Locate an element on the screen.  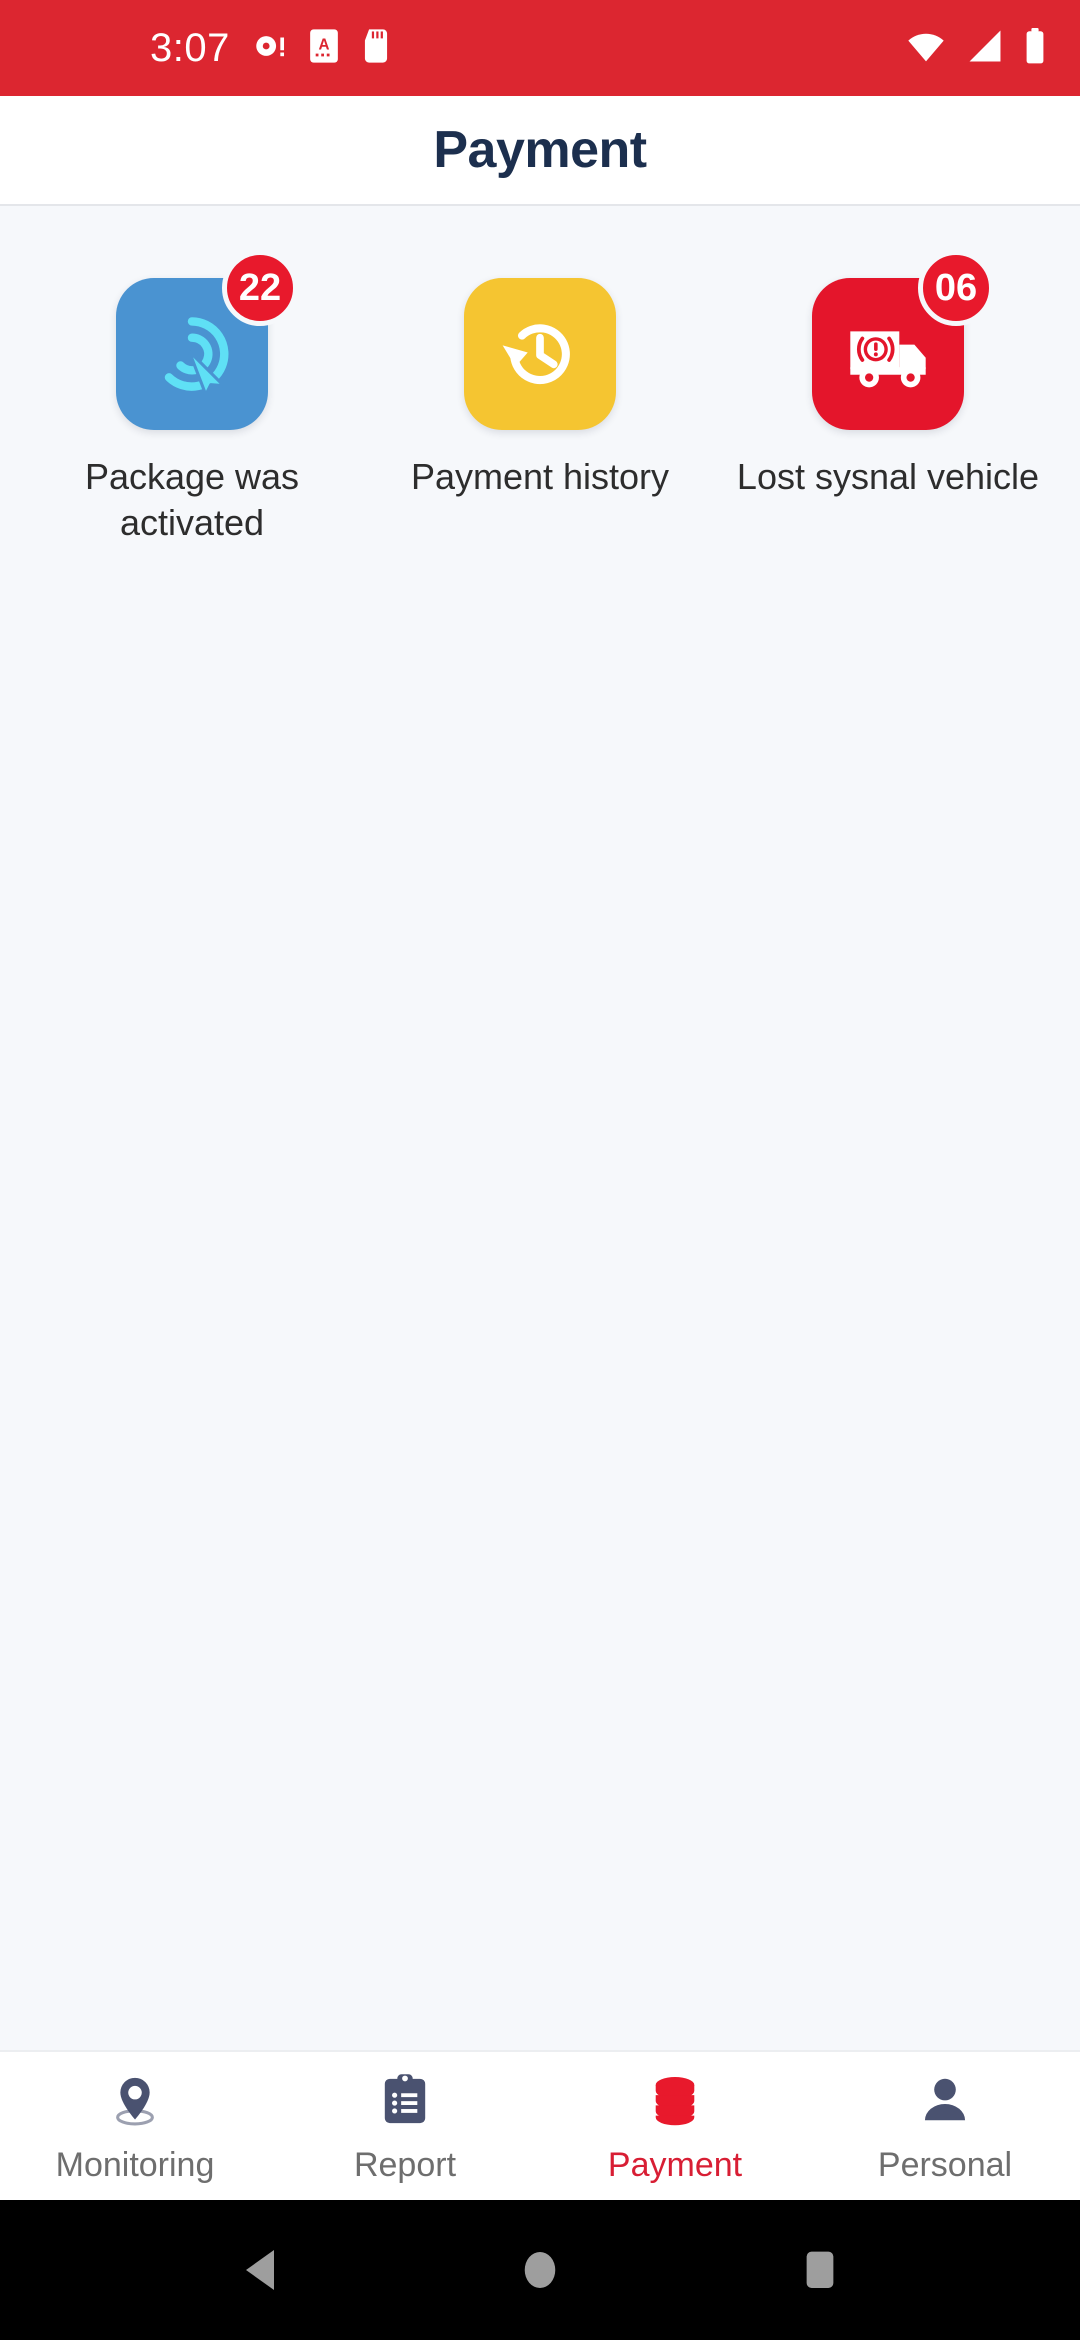
coin-stack-icon is located at coordinates (675, 2102).